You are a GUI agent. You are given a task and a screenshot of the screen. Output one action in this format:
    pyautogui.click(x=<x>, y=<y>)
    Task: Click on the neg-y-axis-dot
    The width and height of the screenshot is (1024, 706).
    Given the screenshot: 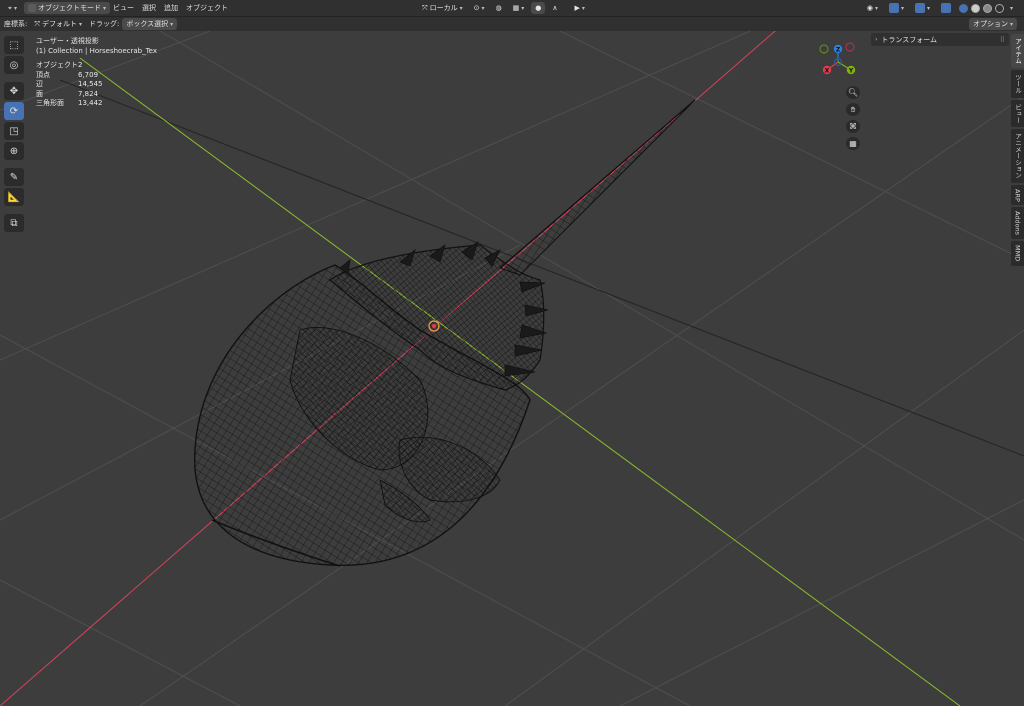 What is the action you would take?
    pyautogui.click(x=824, y=49)
    